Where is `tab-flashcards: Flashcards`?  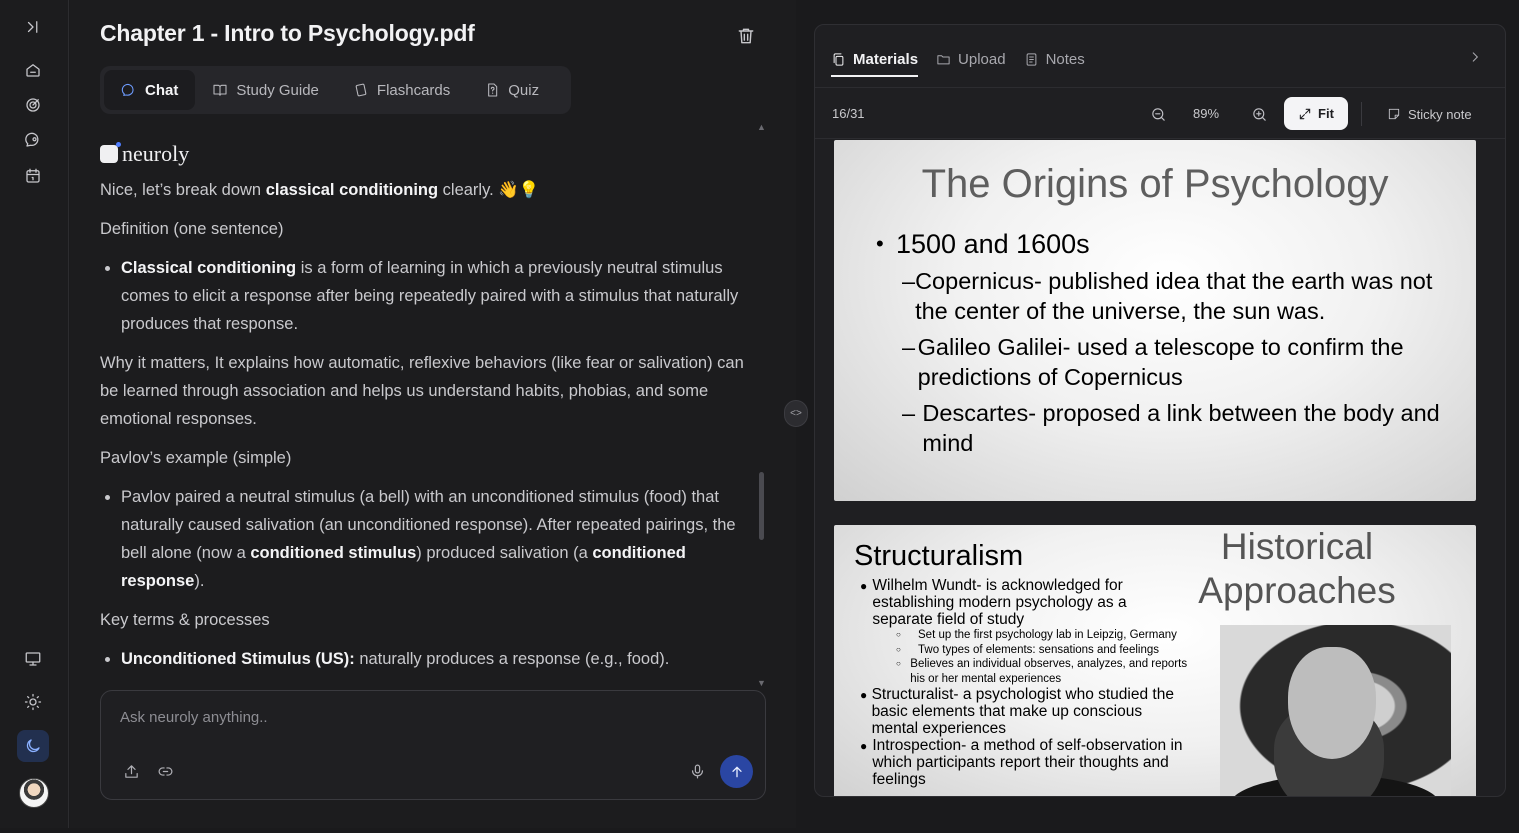
tab-flashcards: Flashcards is located at coordinates (401, 90).